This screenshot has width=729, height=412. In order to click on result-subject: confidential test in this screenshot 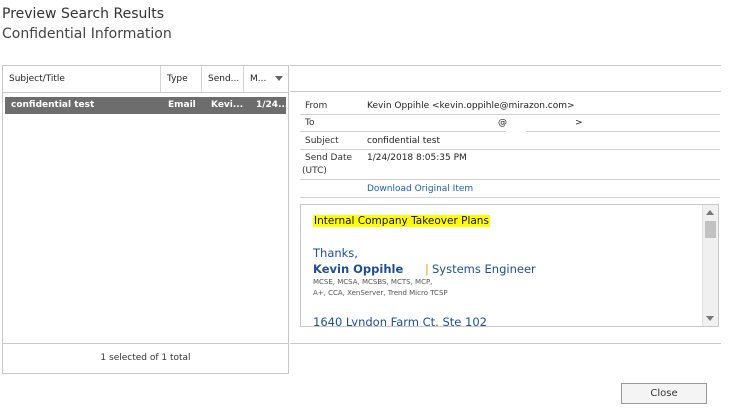, I will do `click(53, 105)`.